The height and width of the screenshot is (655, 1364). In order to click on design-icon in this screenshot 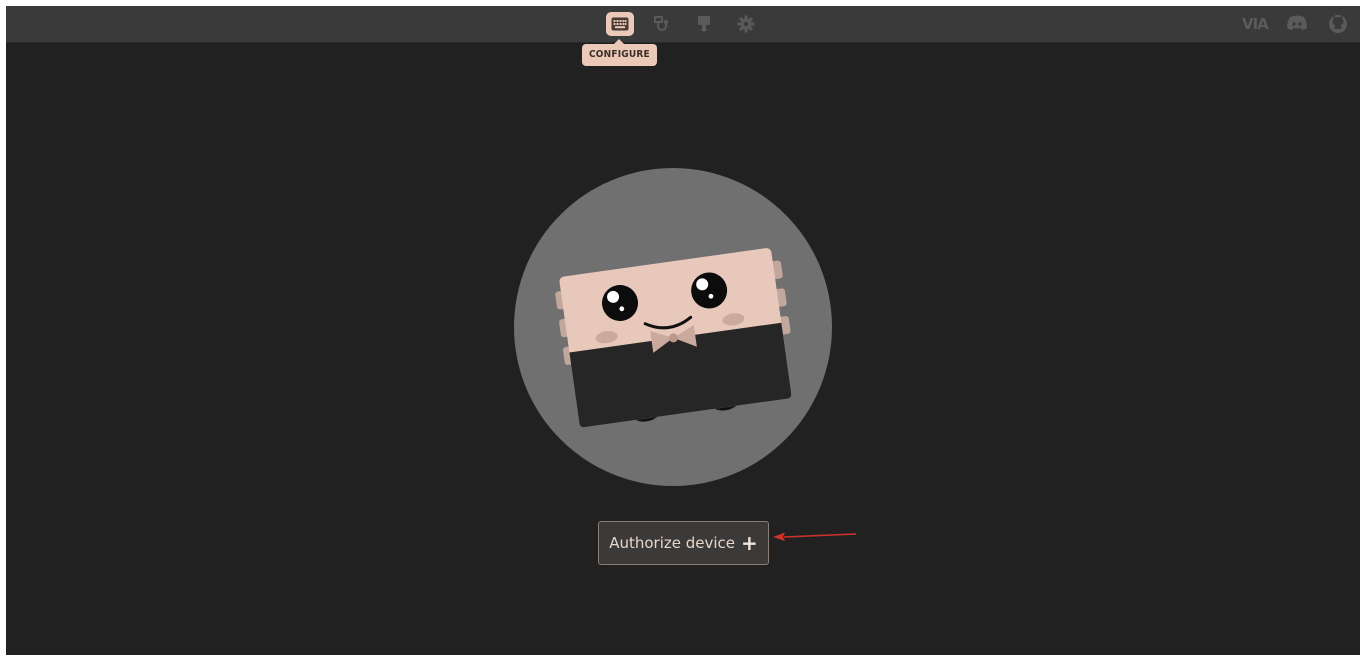, I will do `click(704, 24)`.